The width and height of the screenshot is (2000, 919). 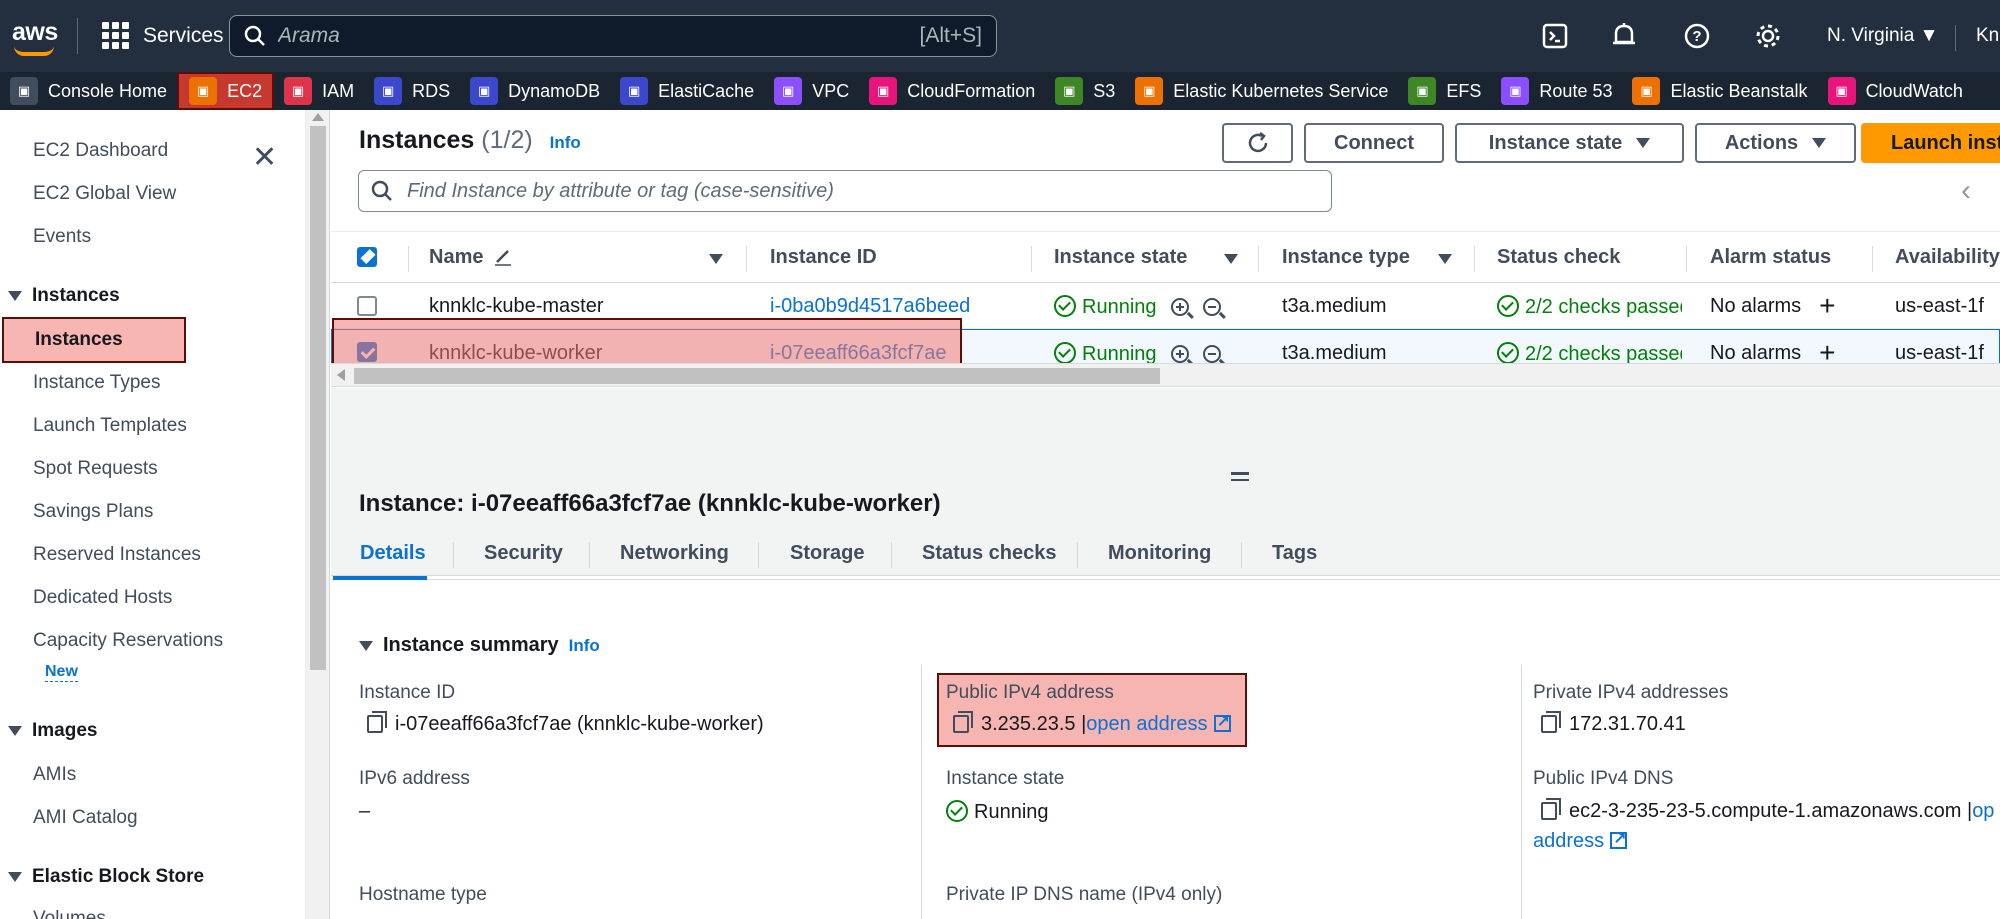 I want to click on sidebar-item-instance-types: Instance Types, so click(x=96, y=383).